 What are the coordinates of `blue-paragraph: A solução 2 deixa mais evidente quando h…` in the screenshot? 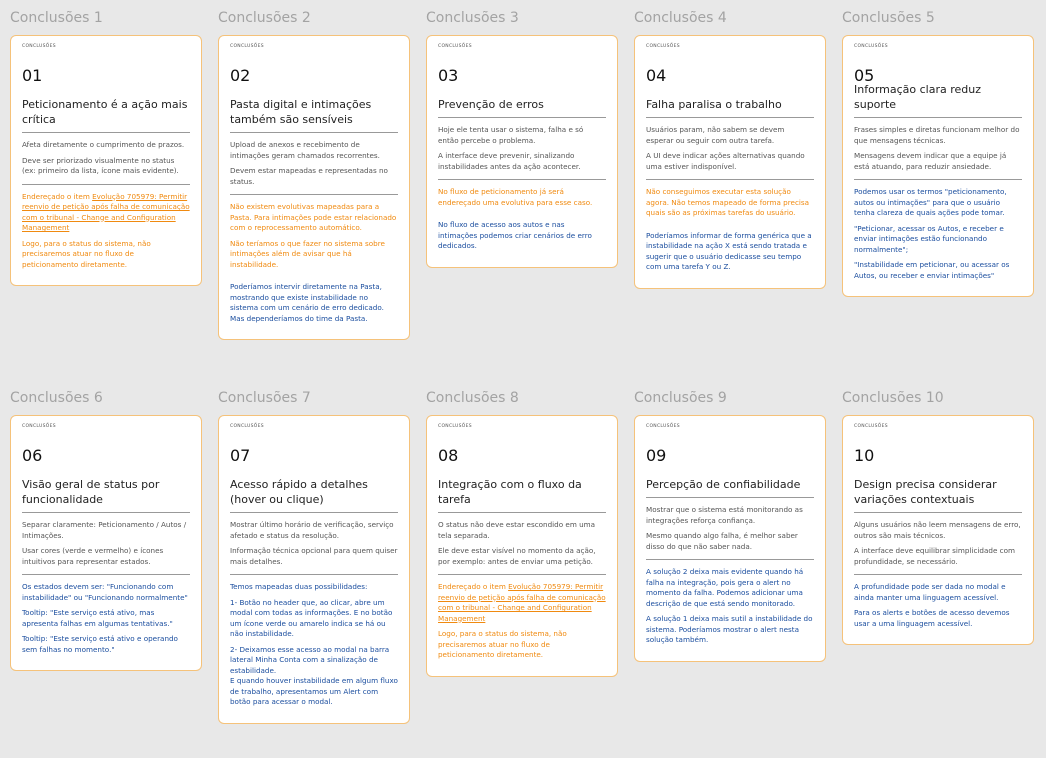 It's located at (725, 587).